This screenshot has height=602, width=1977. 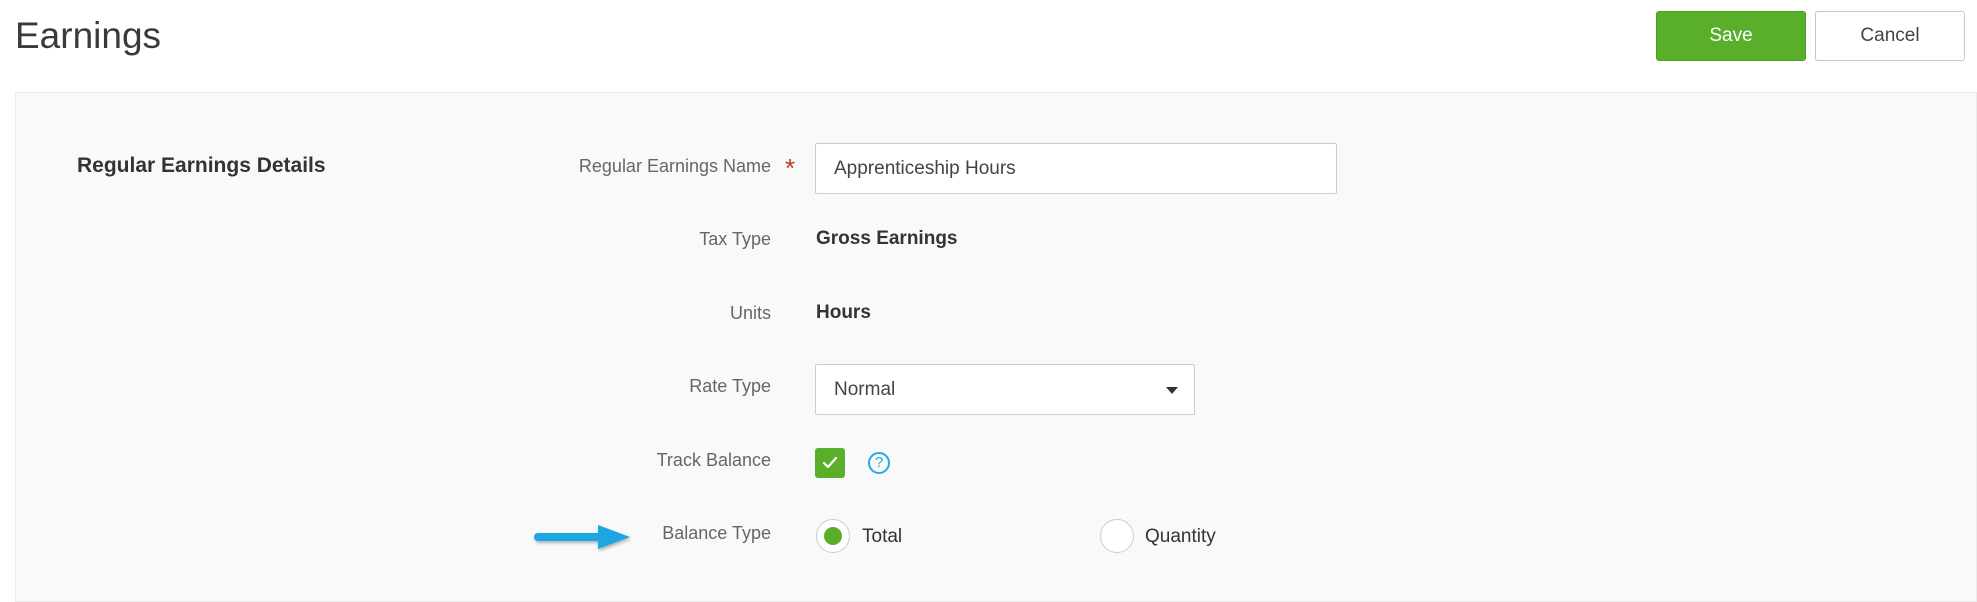 What do you see at coordinates (887, 238) in the screenshot?
I see `tax-type-value: Gross Earnings` at bounding box center [887, 238].